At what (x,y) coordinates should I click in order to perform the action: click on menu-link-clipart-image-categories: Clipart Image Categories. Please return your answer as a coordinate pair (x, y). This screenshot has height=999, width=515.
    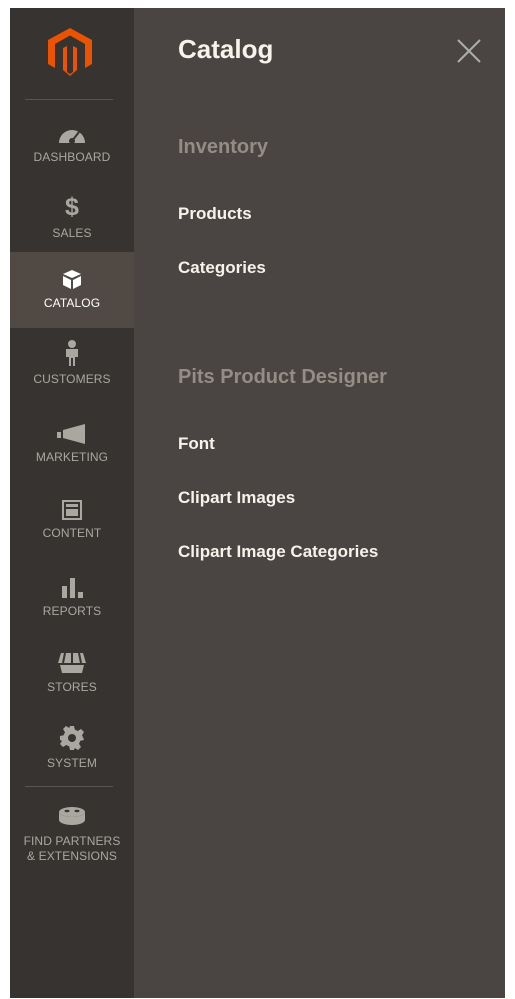
    Looking at the image, I should click on (278, 552).